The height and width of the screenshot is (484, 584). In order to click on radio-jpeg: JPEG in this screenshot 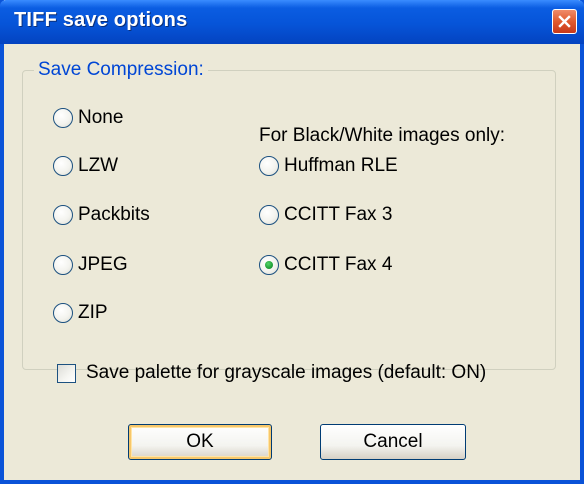, I will do `click(90, 265)`.